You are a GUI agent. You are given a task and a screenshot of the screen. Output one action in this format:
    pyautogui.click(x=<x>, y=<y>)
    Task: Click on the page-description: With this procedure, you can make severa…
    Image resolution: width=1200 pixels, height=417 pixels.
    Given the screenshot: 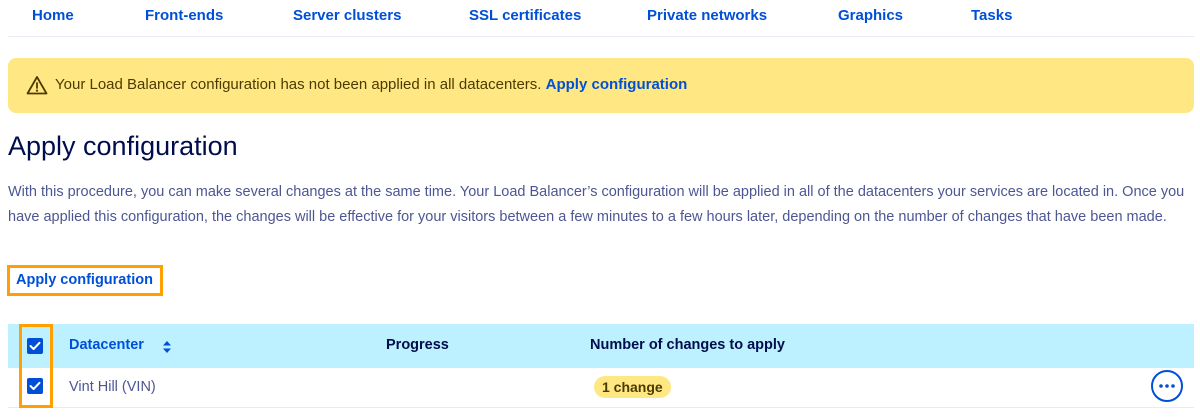 What is the action you would take?
    pyautogui.click(x=596, y=204)
    